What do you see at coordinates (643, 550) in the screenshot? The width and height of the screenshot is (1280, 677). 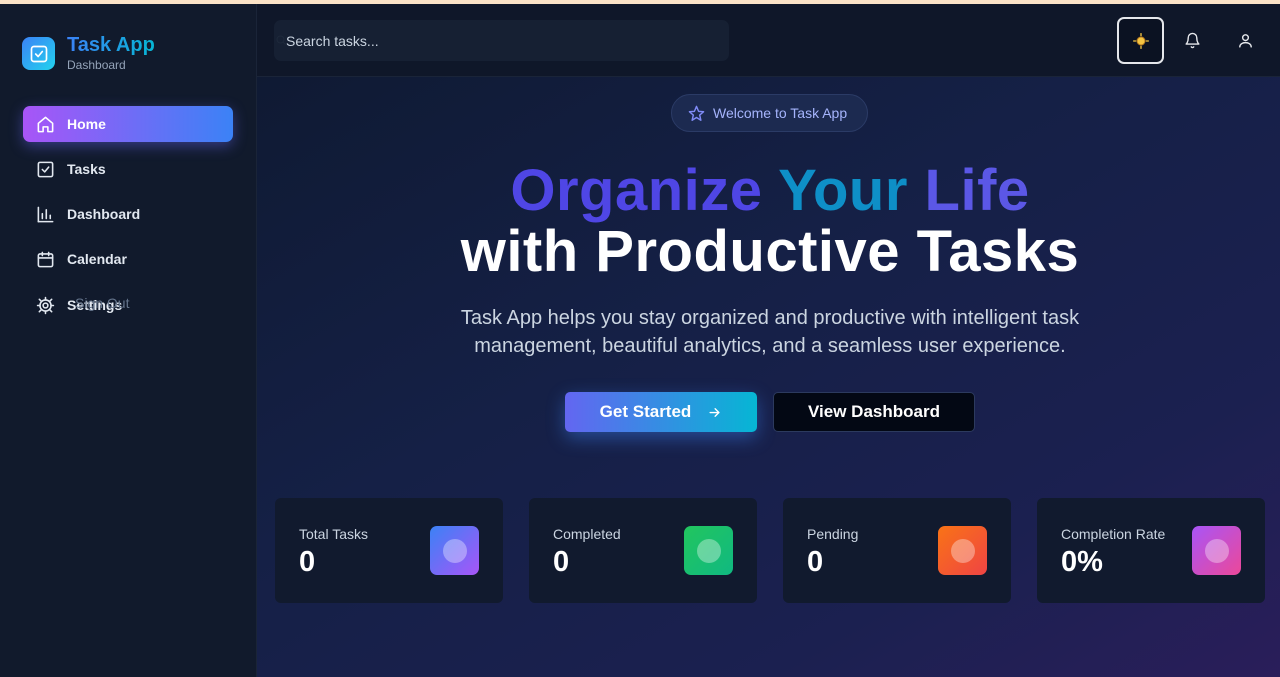 I see `stat-card-completed: Completed 0` at bounding box center [643, 550].